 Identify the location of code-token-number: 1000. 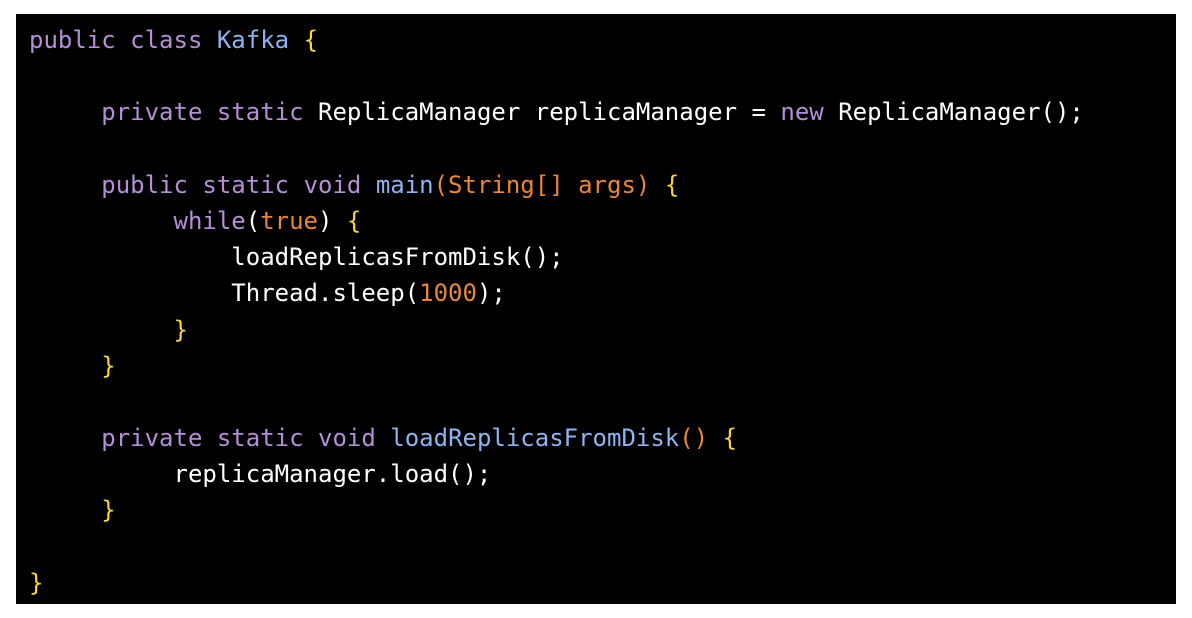
(448, 293).